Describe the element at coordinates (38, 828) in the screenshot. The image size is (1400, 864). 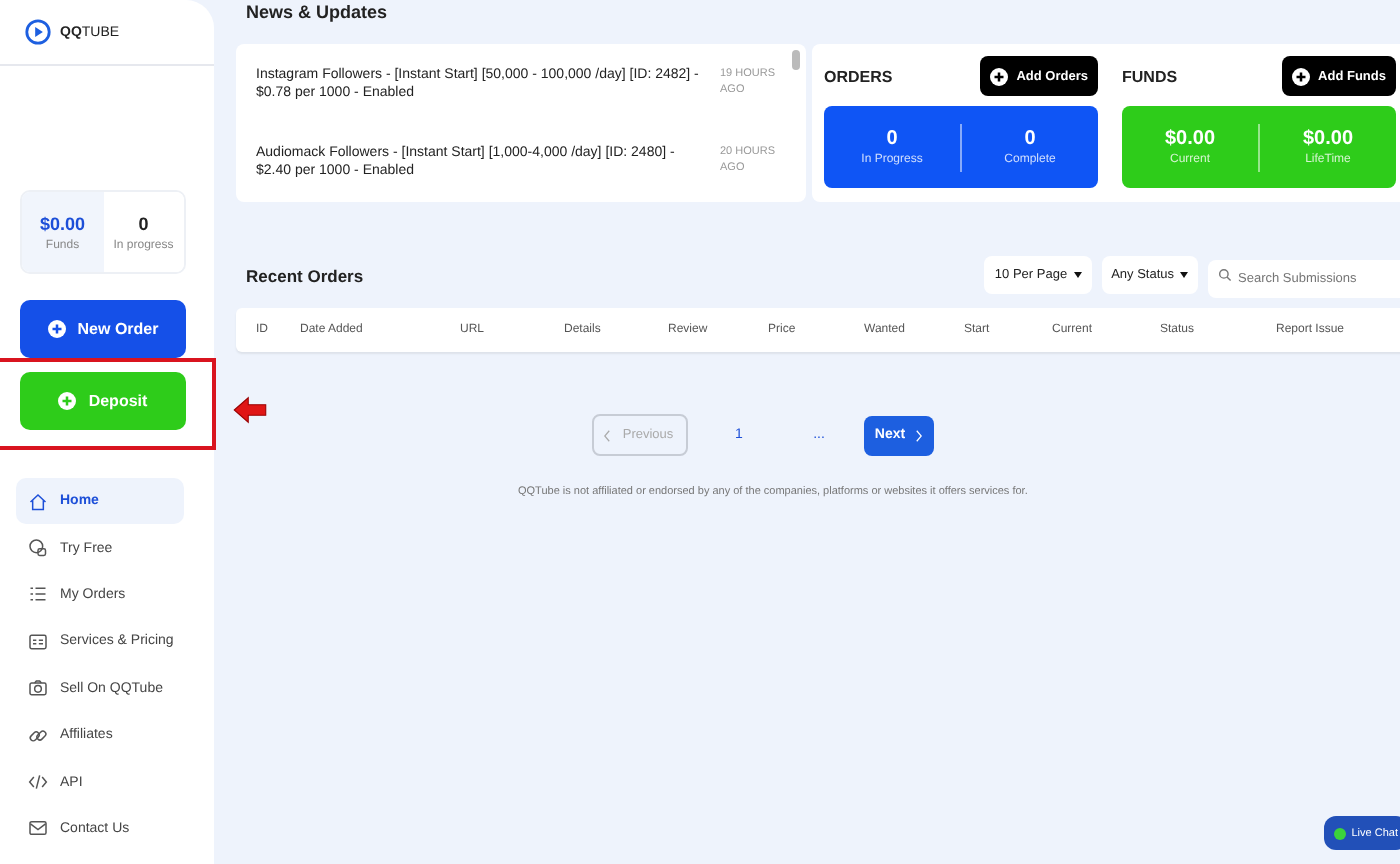
I see `mail-icon` at that location.